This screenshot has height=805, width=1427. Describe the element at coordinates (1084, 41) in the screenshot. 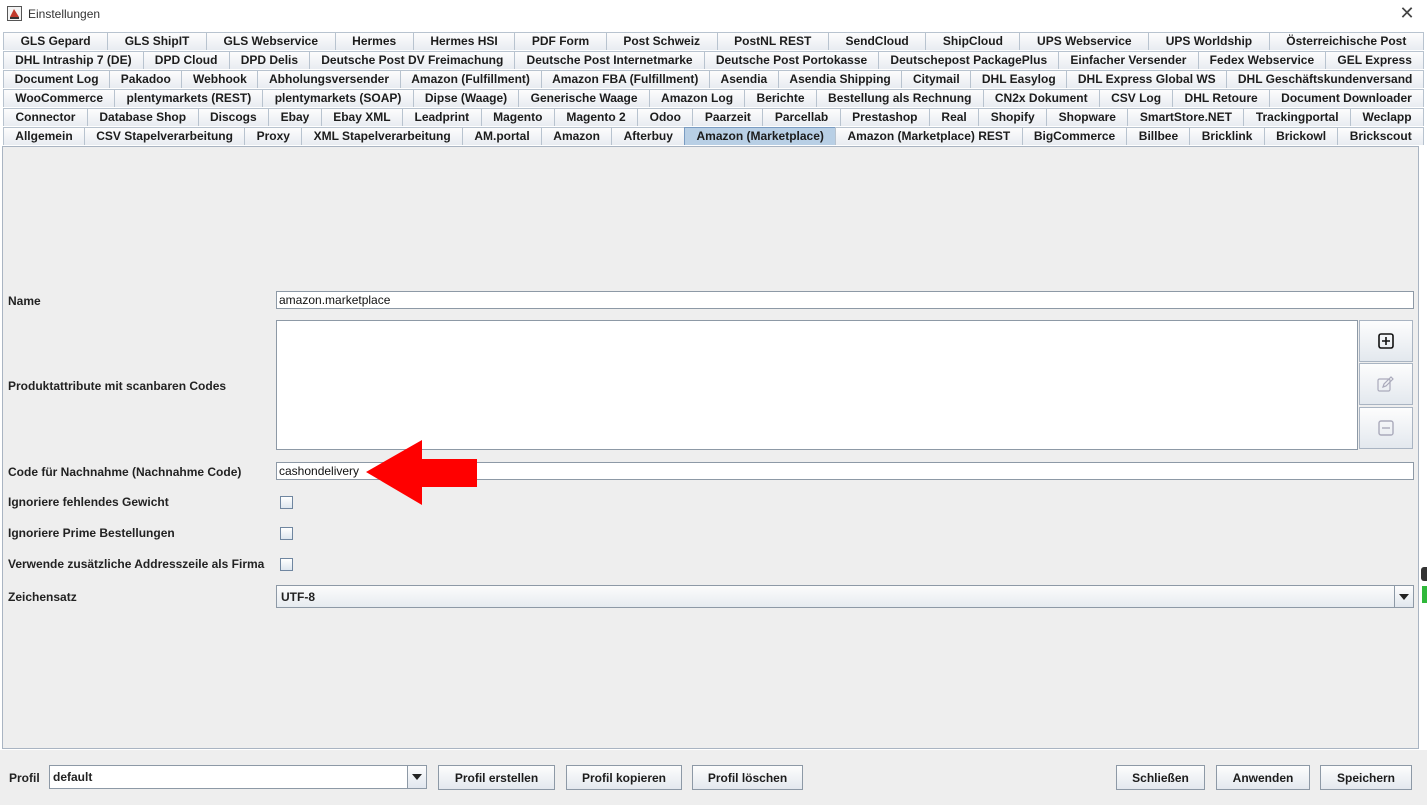

I see `tab-ups-webservice: UPS Webservice` at that location.